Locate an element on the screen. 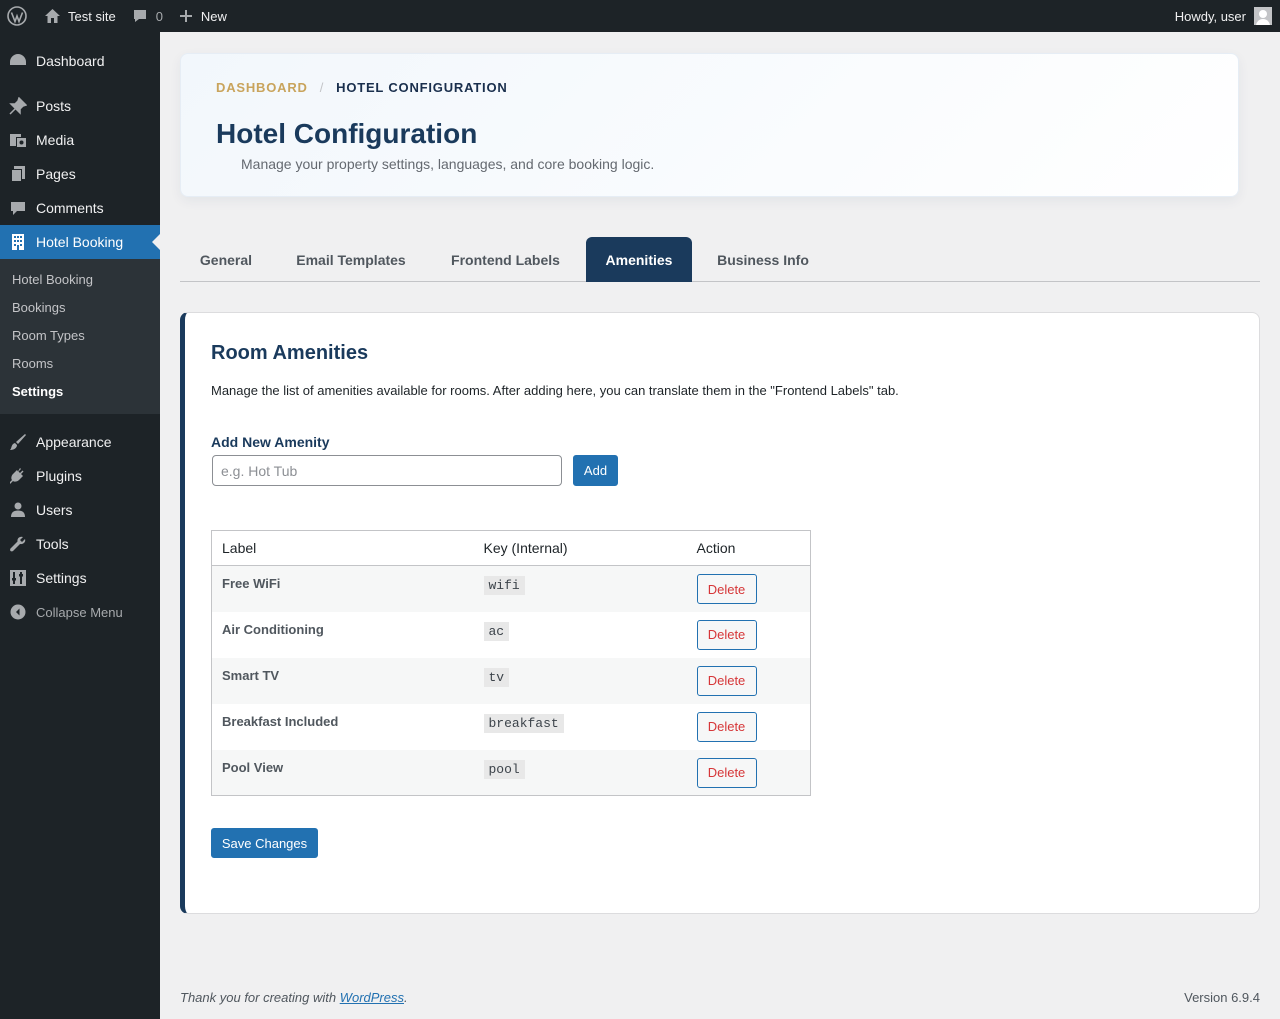  wordpress-link: WordPress is located at coordinates (372, 997).